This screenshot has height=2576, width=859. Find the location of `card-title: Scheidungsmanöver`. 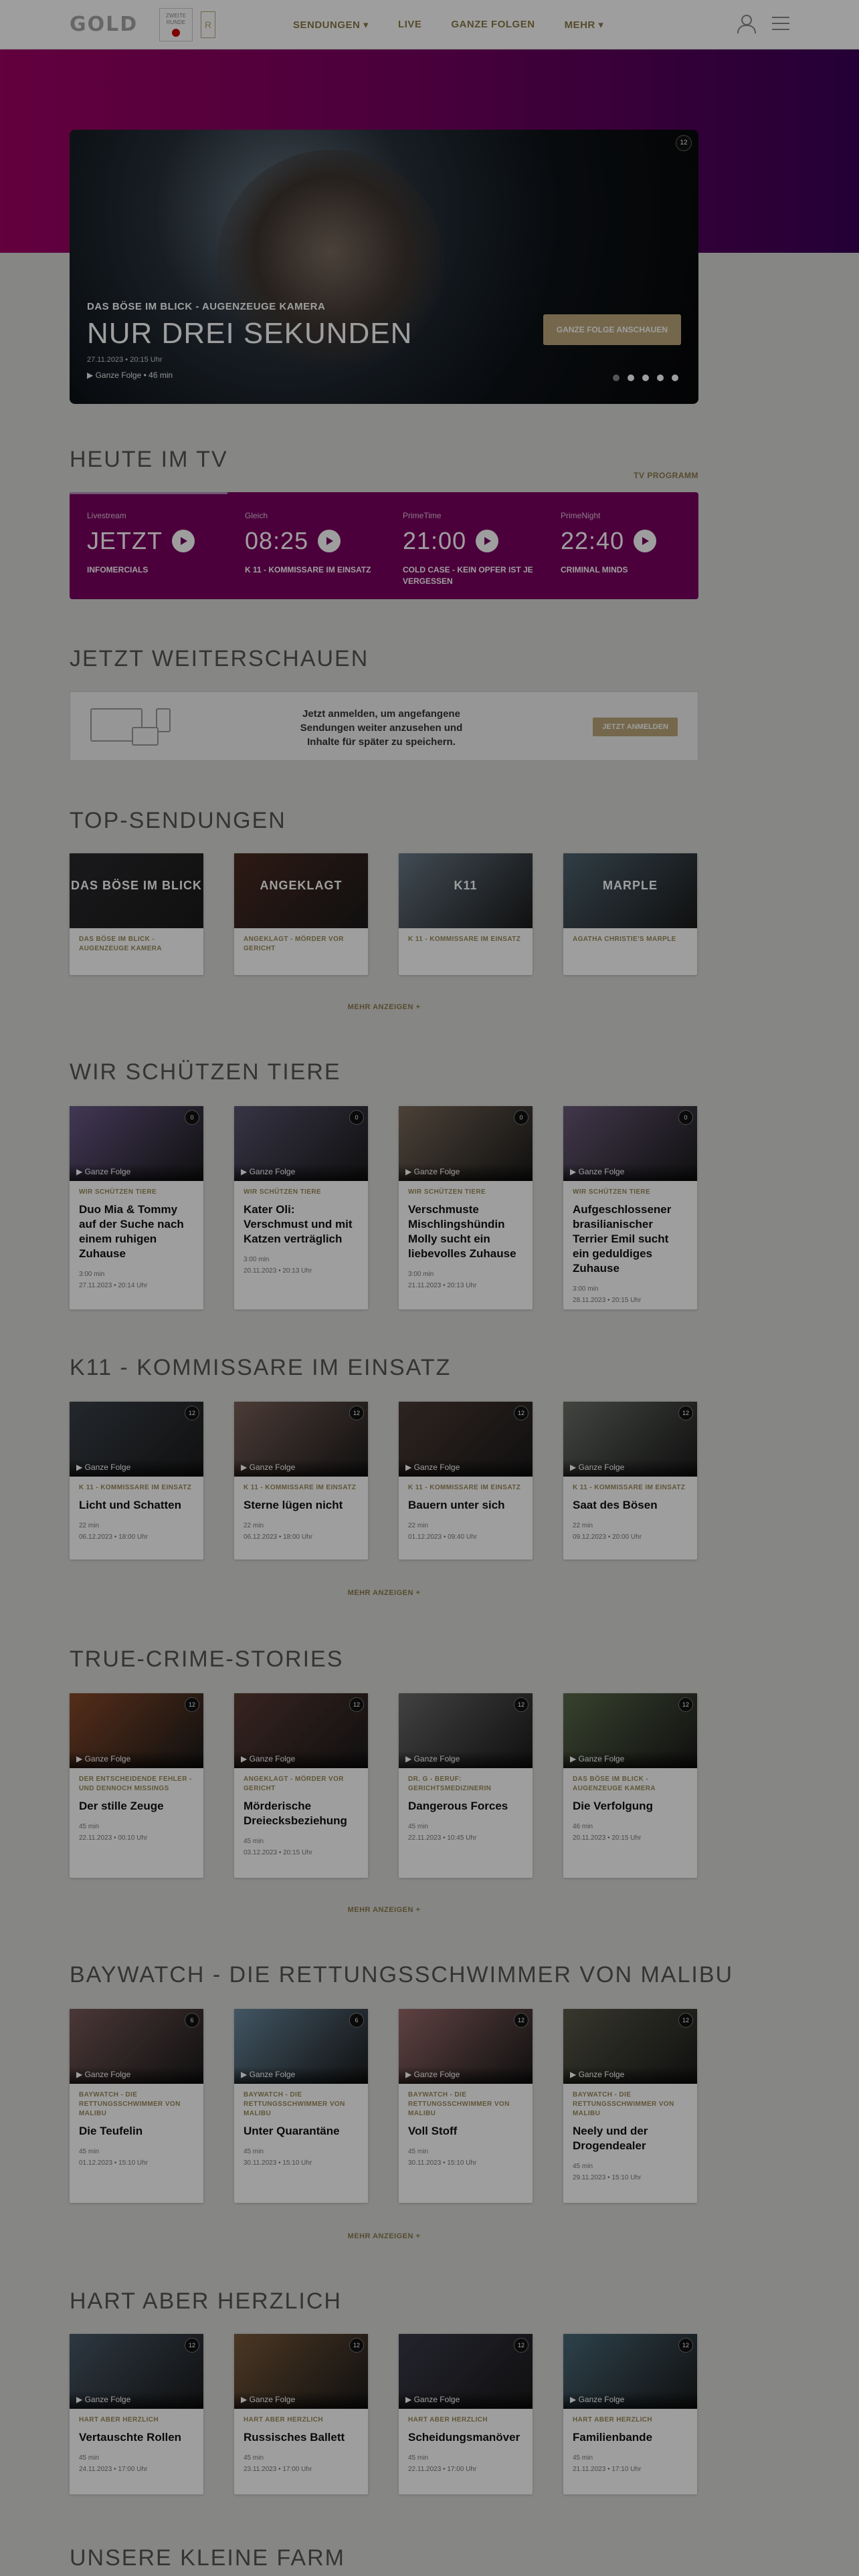

card-title: Scheidungsmanöver is located at coordinates (465, 2438).